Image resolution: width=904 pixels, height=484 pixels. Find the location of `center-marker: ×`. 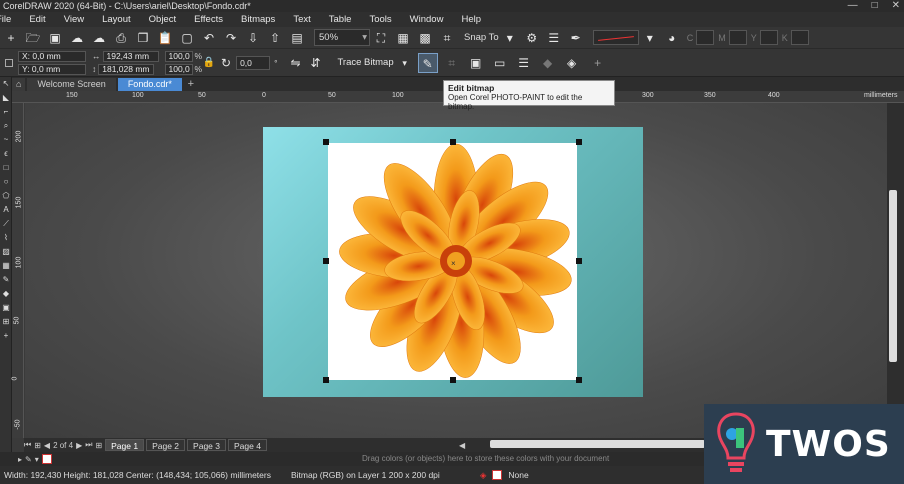

center-marker: × is located at coordinates (453, 263).